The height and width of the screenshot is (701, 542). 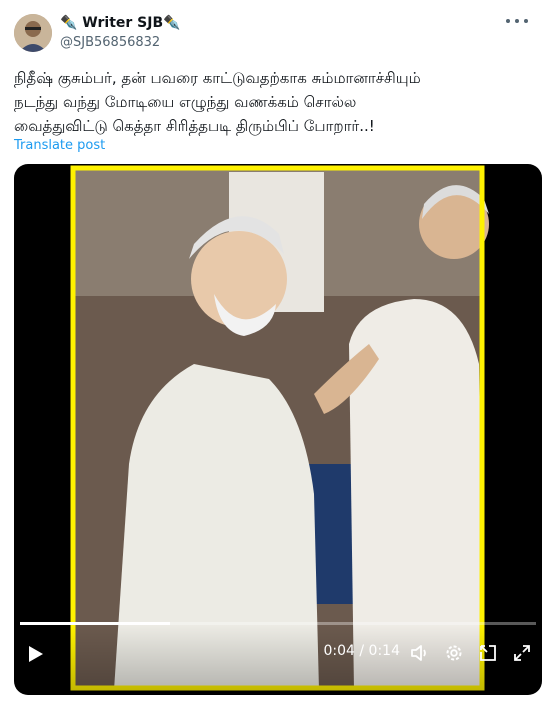 What do you see at coordinates (339, 651) in the screenshot?
I see `current-time: 0:04` at bounding box center [339, 651].